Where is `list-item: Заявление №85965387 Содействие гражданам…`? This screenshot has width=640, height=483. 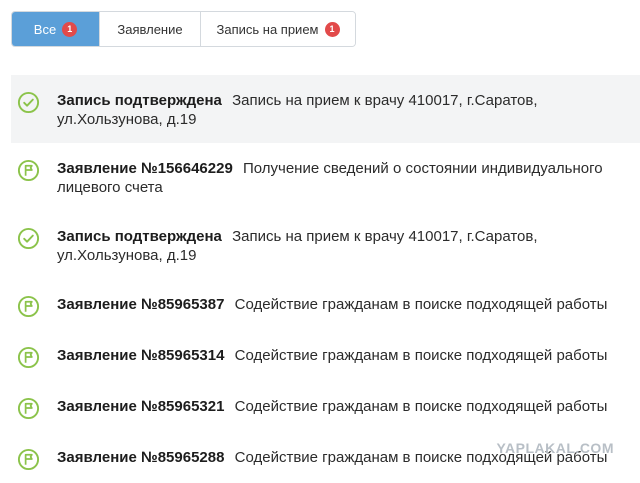 list-item: Заявление №85965387 Содействие гражданам… is located at coordinates (325, 304).